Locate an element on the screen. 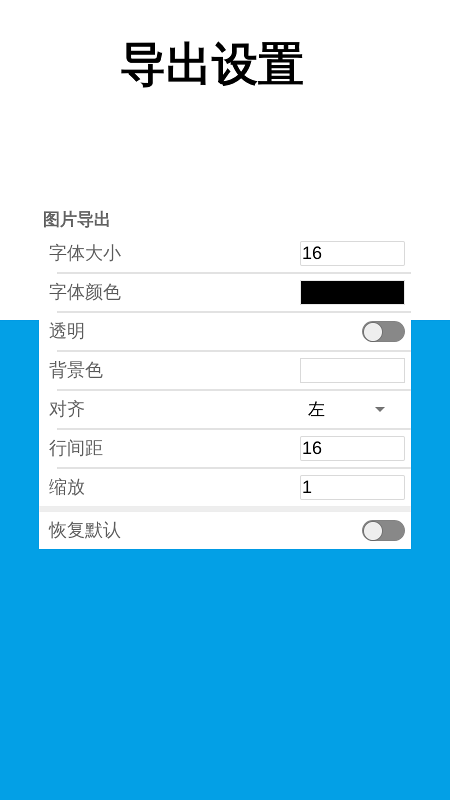 The height and width of the screenshot is (800, 450). section-header: 图片导出 is located at coordinates (77, 220).